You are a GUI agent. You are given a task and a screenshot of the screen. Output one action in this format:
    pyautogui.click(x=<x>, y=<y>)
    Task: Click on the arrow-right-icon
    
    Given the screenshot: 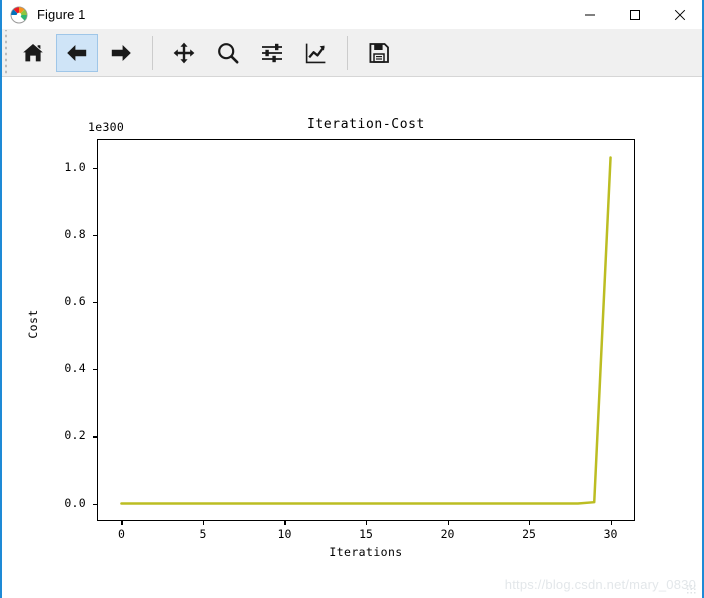 What is the action you would take?
    pyautogui.click(x=121, y=53)
    